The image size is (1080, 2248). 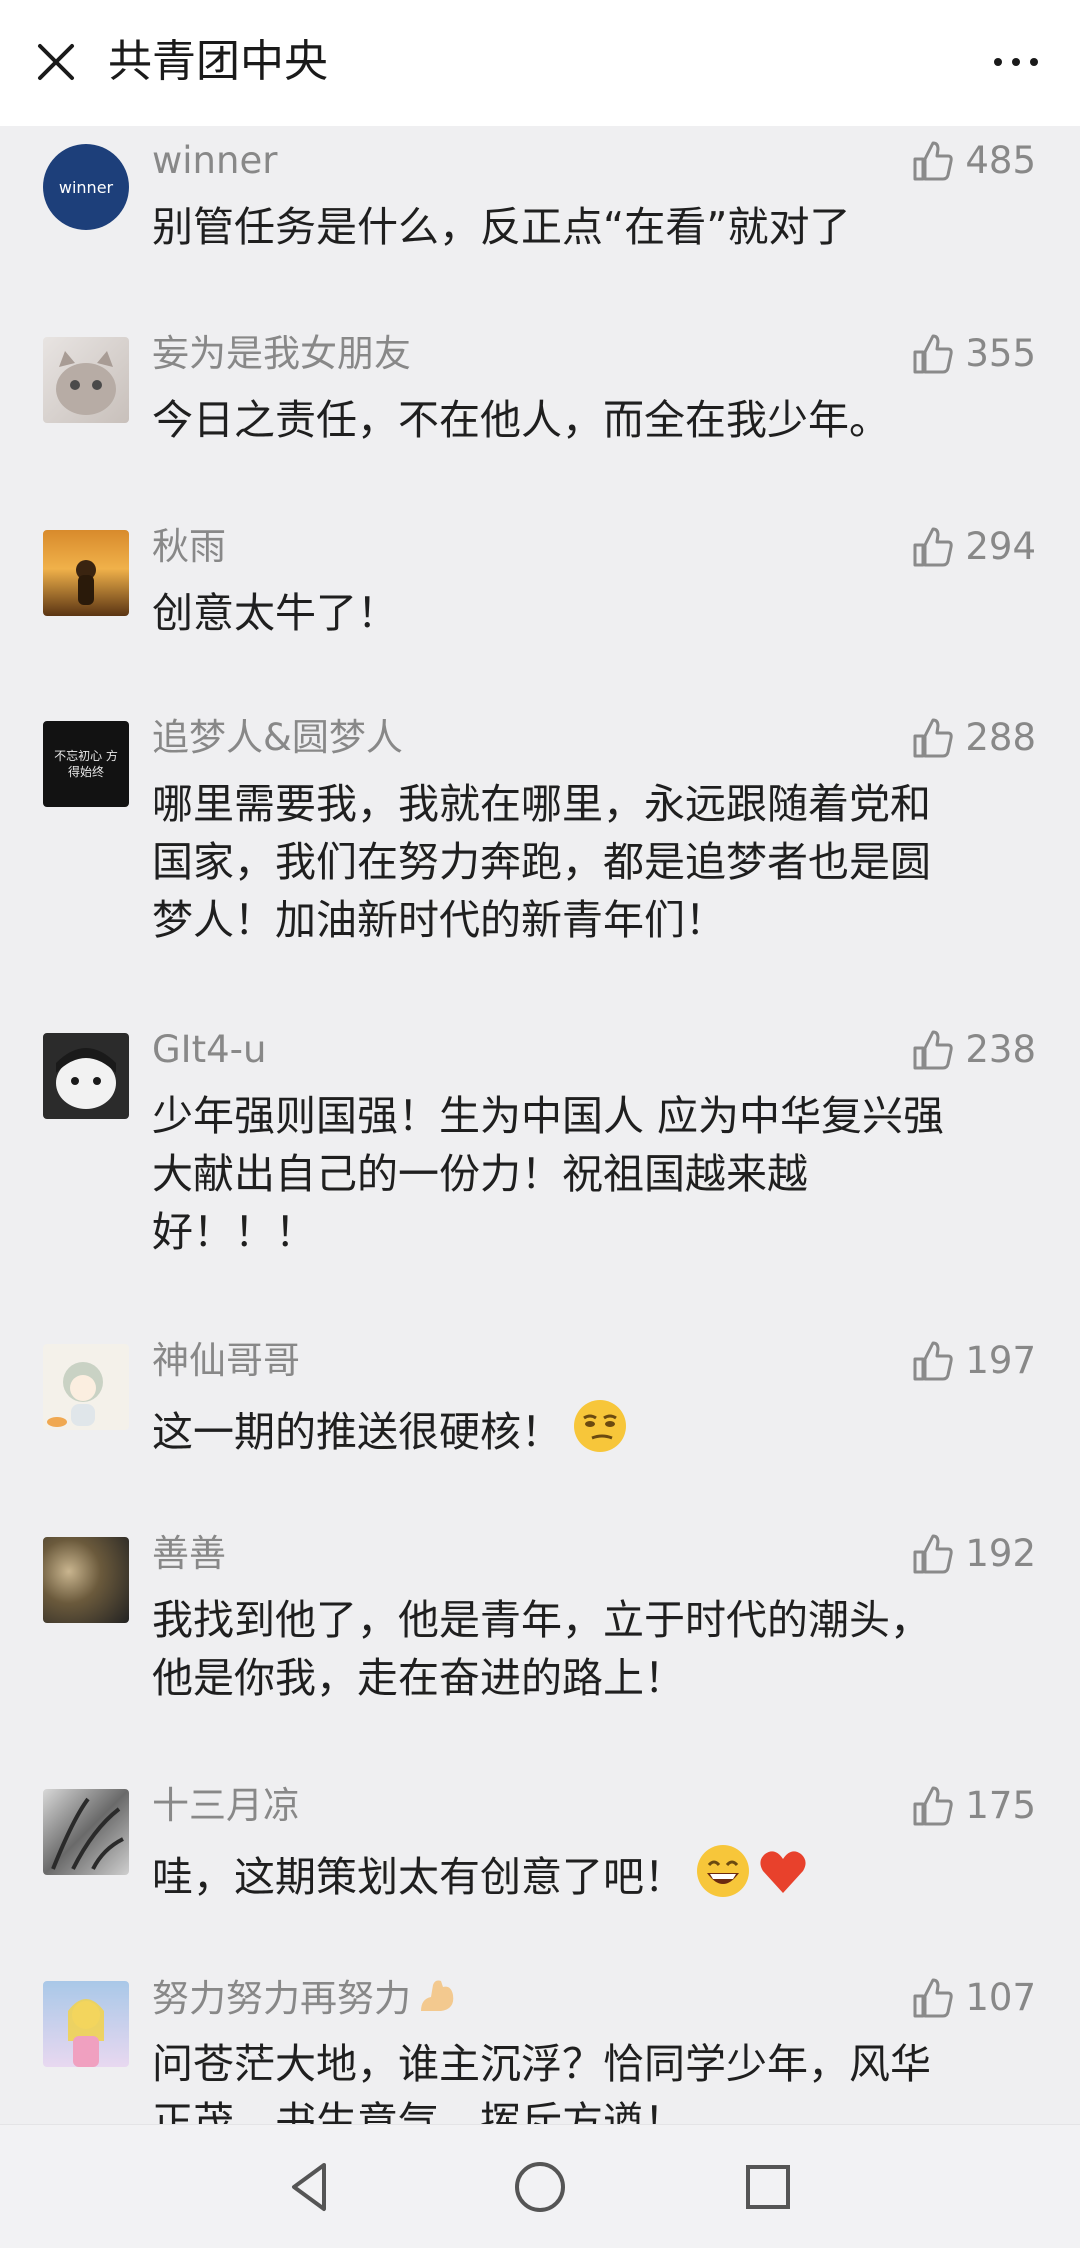 I want to click on recents-square-icon, so click(x=768, y=2187).